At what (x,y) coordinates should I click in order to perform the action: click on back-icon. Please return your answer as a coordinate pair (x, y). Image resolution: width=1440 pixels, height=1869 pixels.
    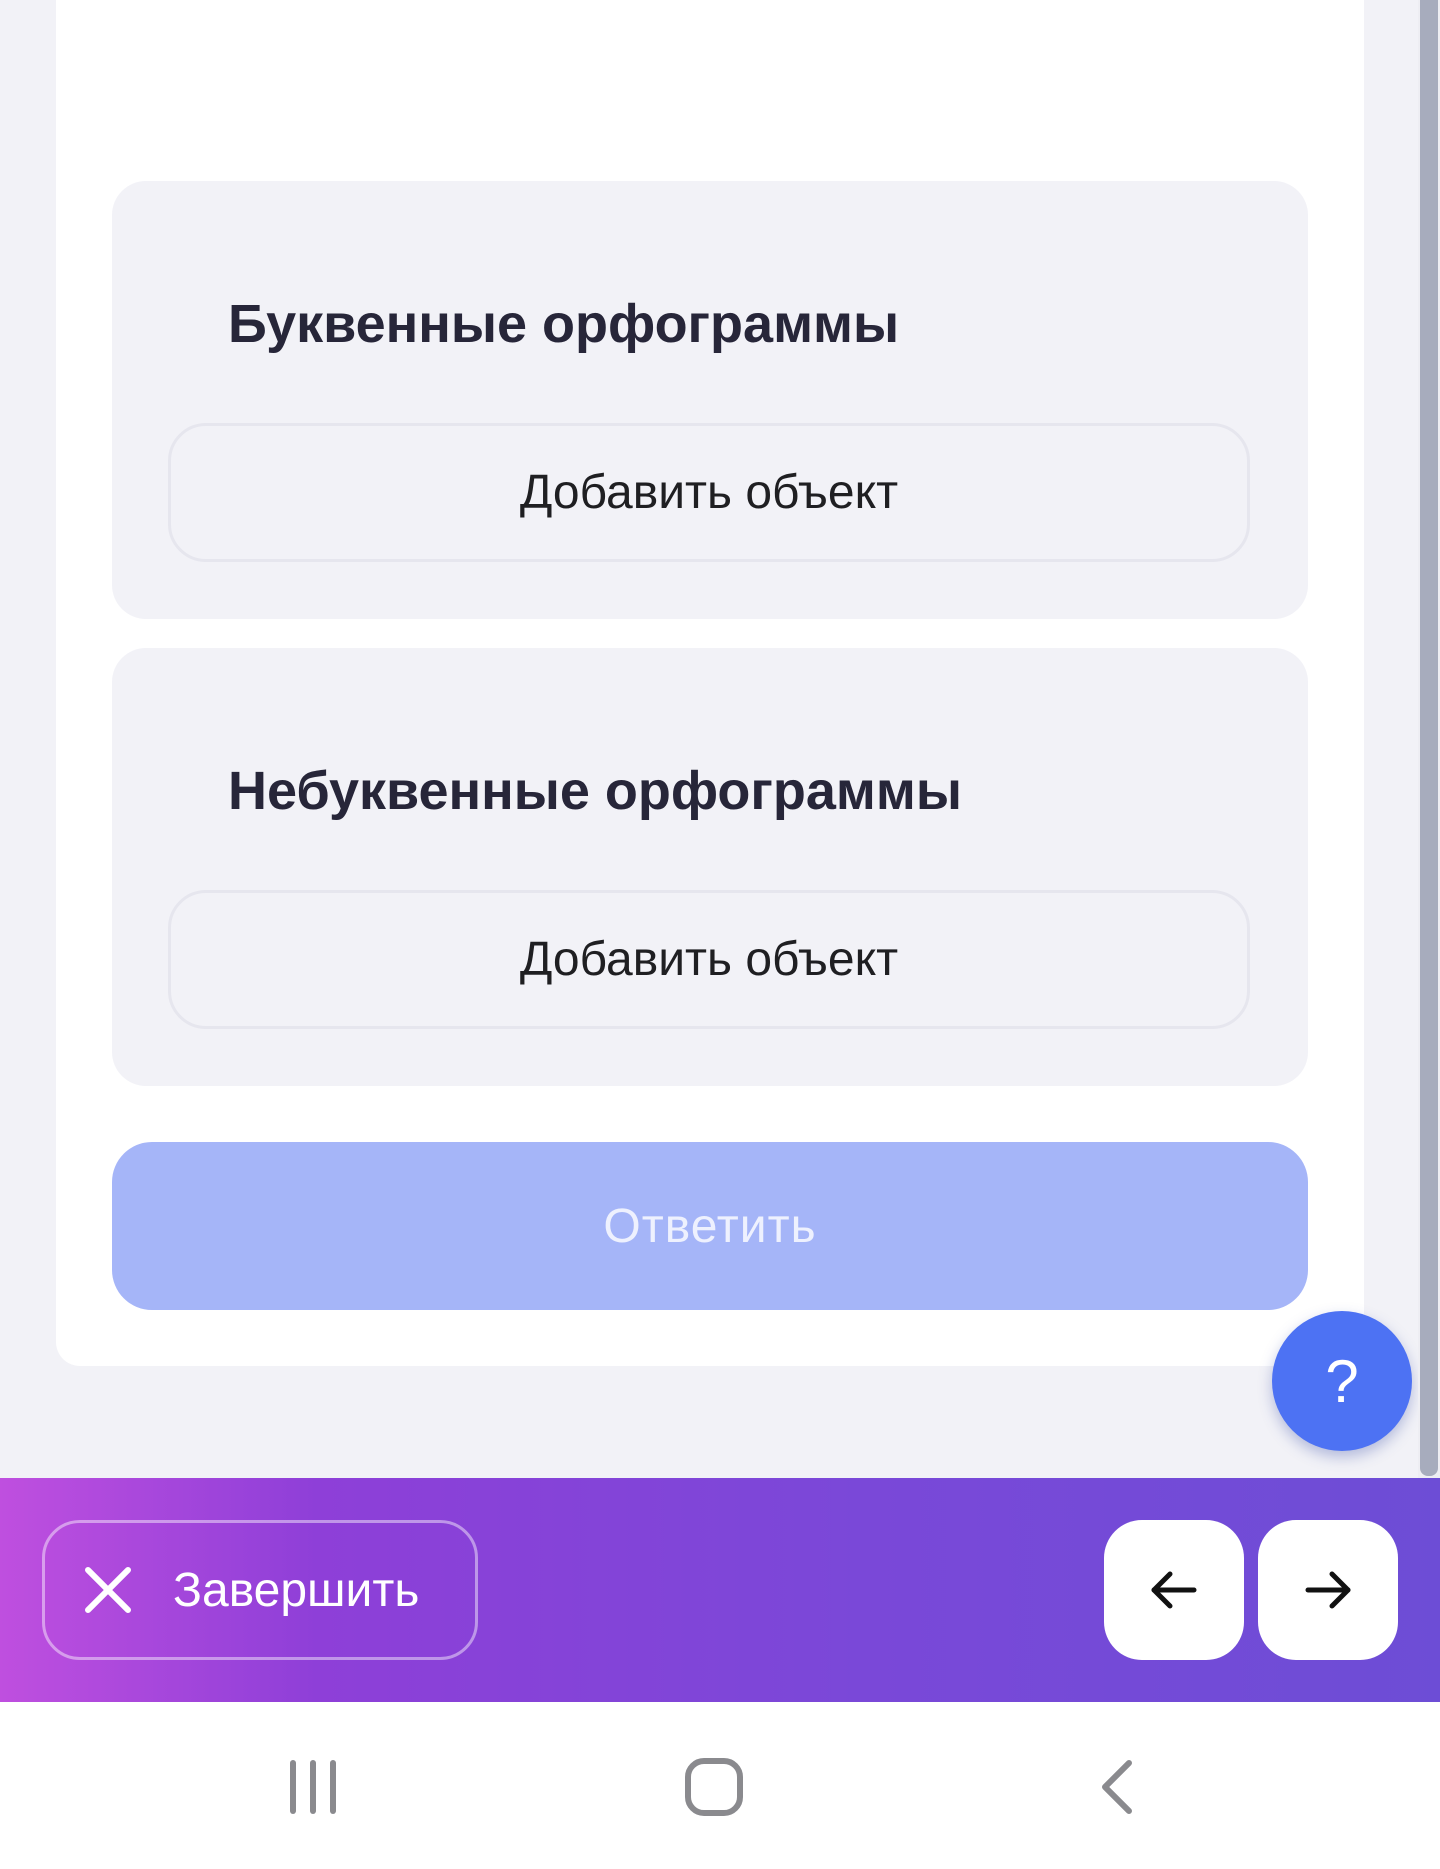
    Looking at the image, I should click on (1117, 1787).